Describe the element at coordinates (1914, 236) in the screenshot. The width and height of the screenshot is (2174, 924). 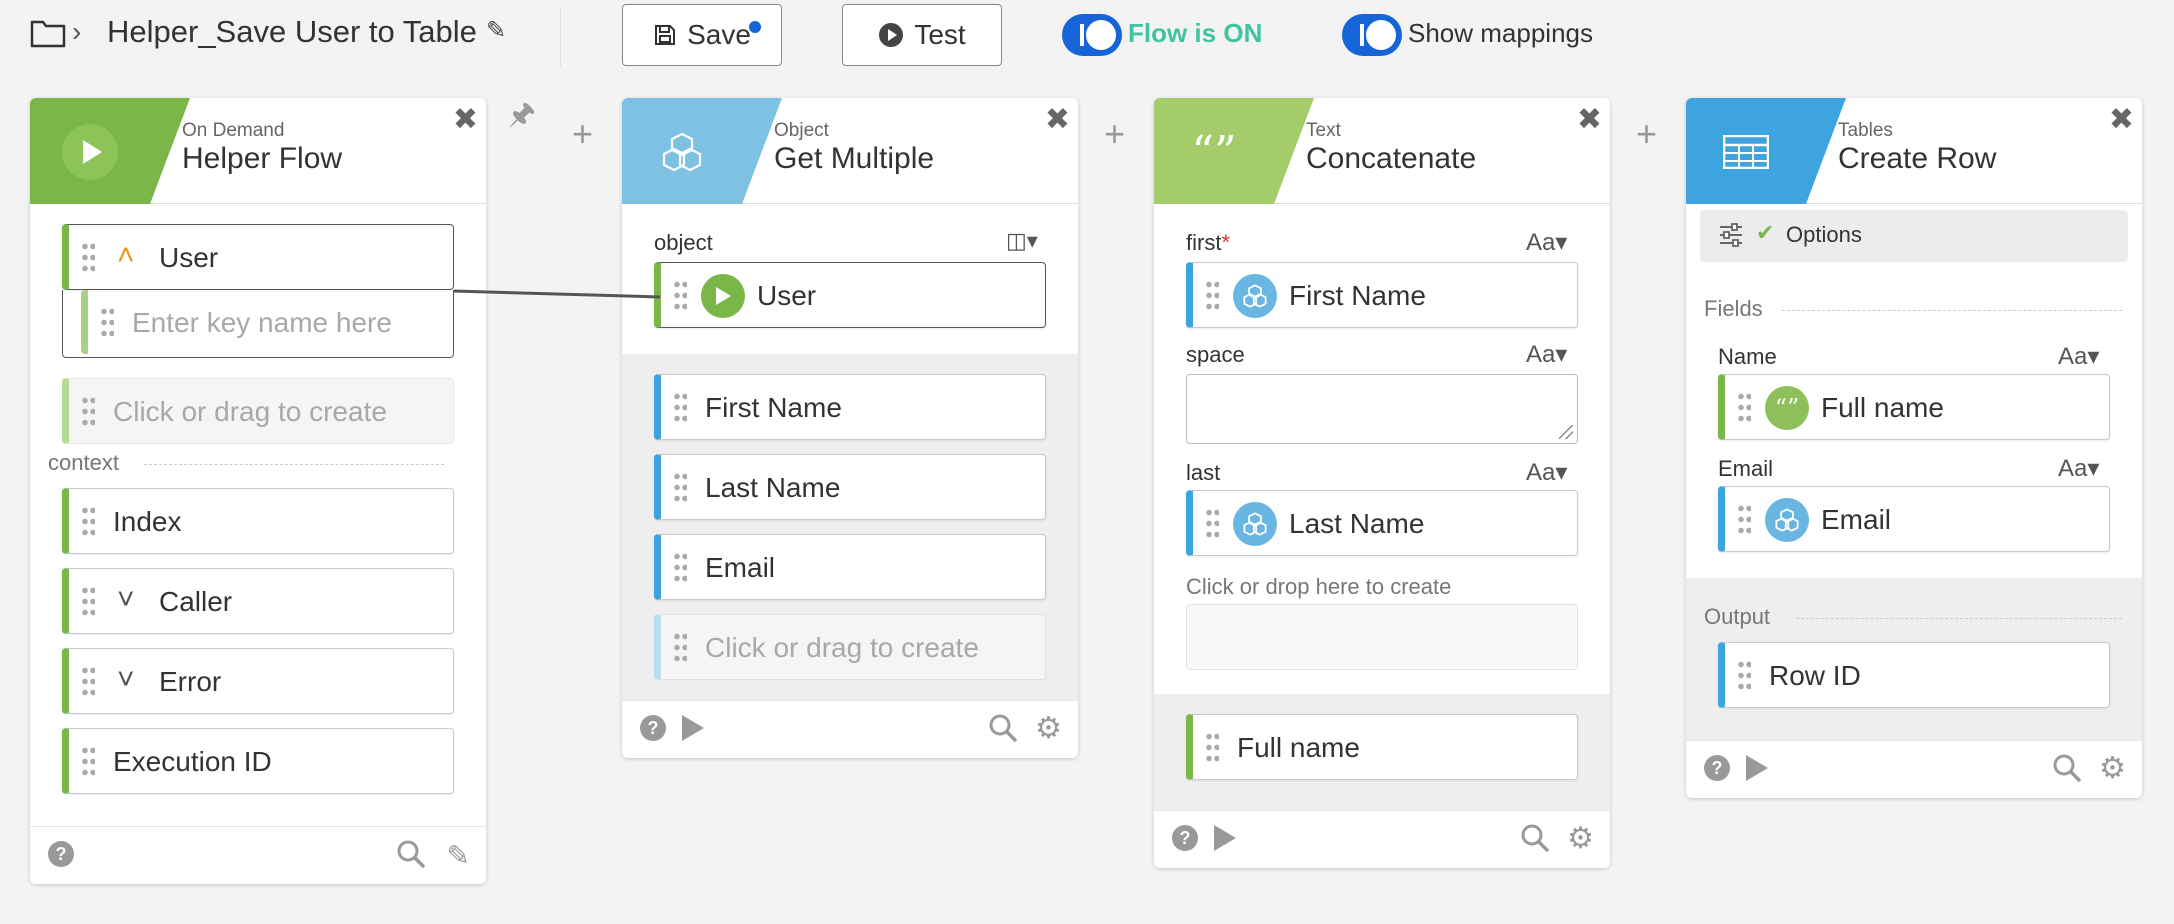
I see `options-button: ✔ Options` at that location.